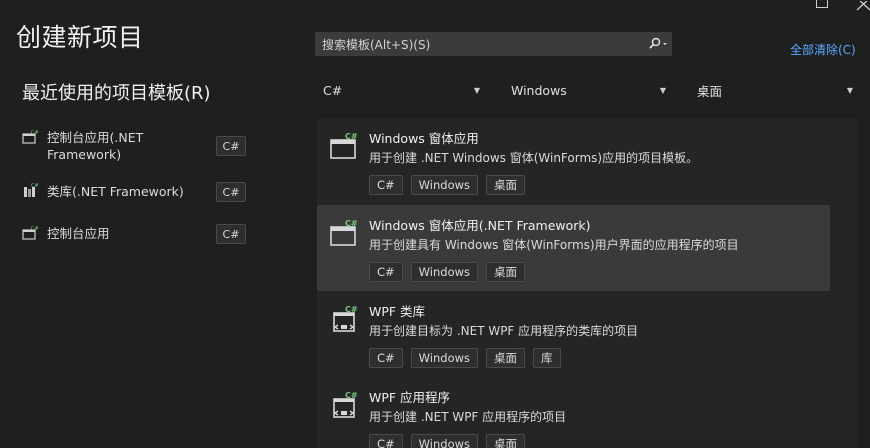 The width and height of the screenshot is (870, 448). I want to click on project-type-filter-value: 桌面, so click(710, 91).